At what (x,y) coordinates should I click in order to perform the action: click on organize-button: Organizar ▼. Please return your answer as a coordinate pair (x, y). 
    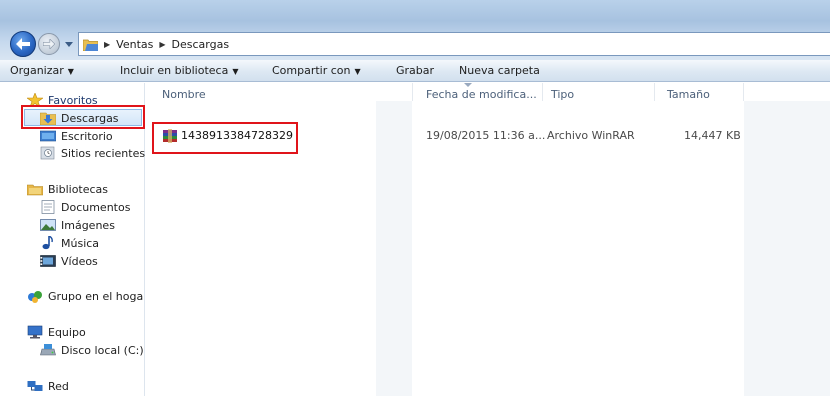
    Looking at the image, I should click on (42, 70).